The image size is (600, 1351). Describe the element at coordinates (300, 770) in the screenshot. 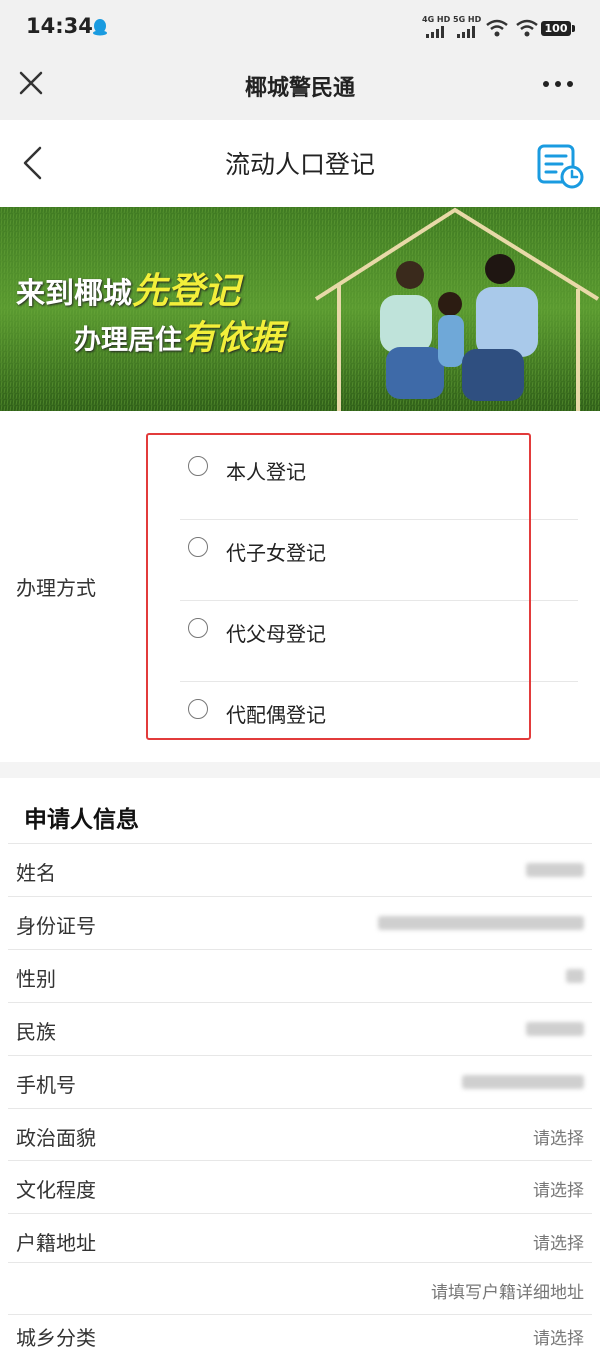

I see `section-separator` at that location.